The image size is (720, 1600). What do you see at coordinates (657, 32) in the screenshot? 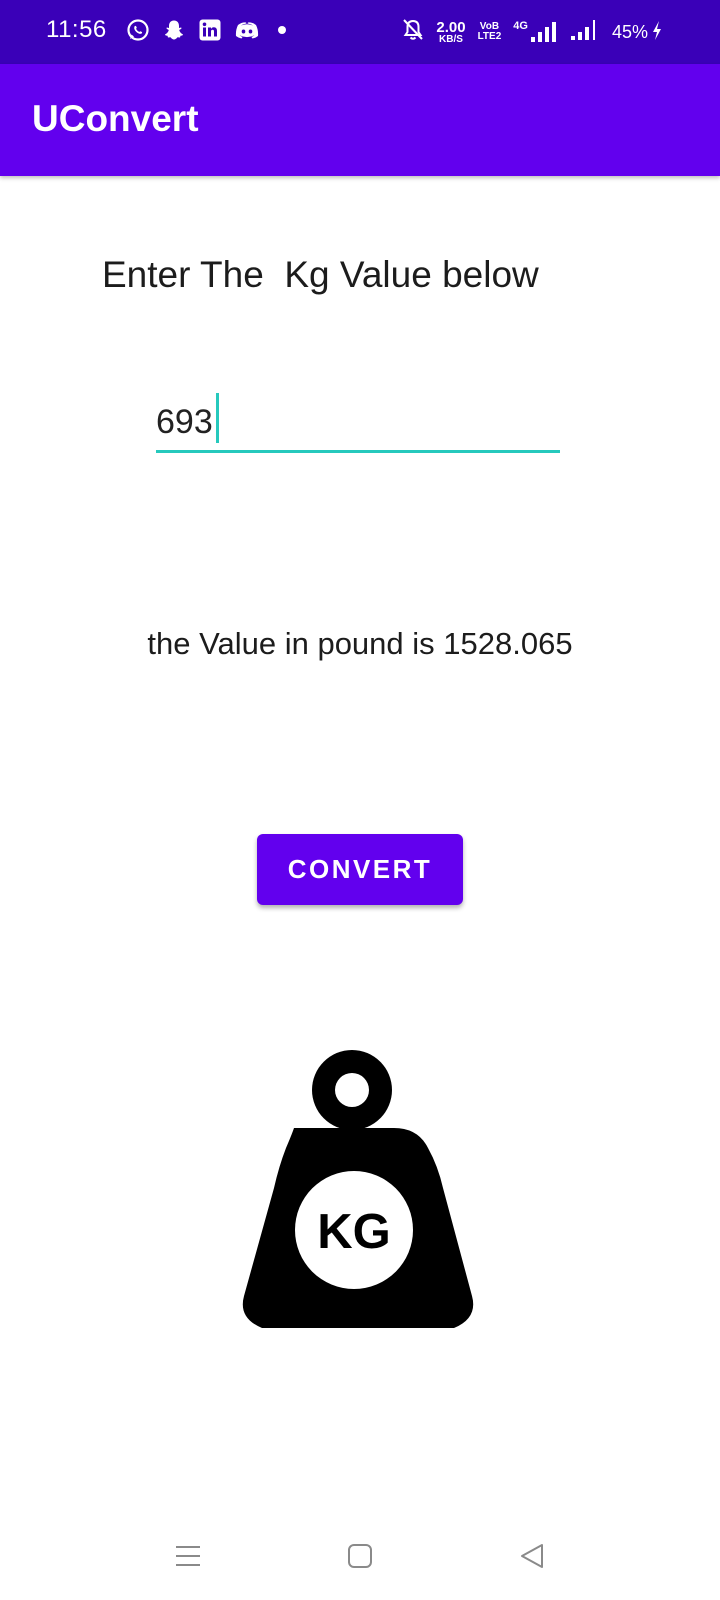
I see `charging-icon` at bounding box center [657, 32].